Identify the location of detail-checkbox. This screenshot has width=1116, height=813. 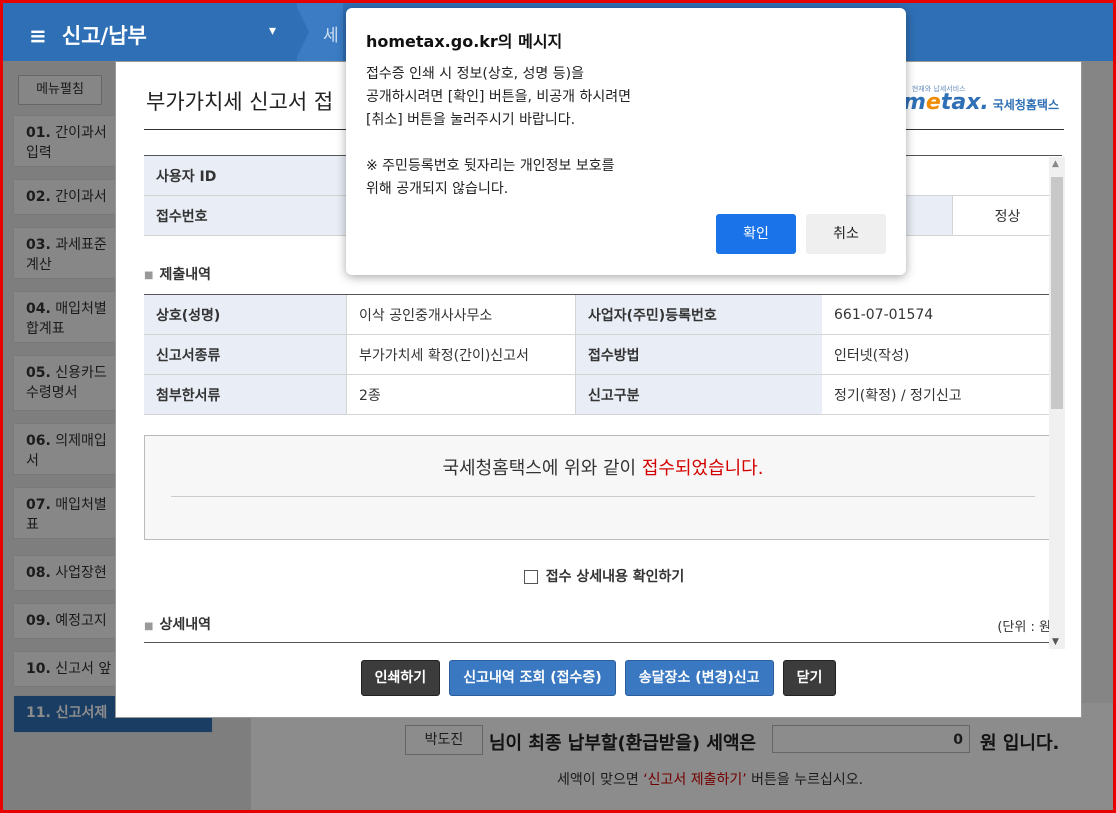
(530, 577).